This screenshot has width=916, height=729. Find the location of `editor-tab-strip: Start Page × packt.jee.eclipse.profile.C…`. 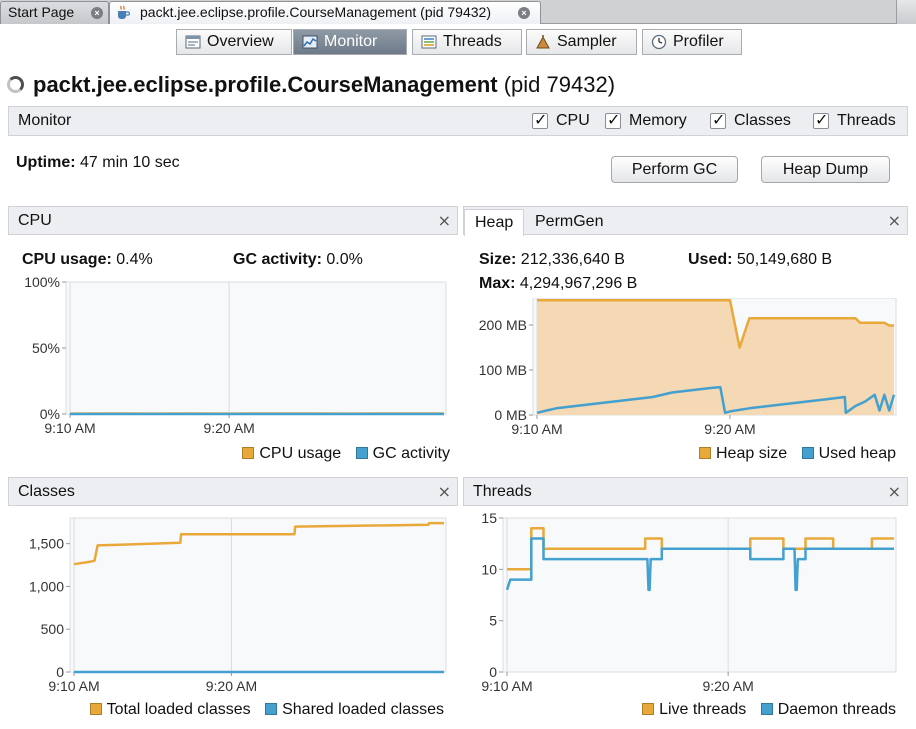

editor-tab-strip: Start Page × packt.jee.eclipse.profile.C… is located at coordinates (458, 12).